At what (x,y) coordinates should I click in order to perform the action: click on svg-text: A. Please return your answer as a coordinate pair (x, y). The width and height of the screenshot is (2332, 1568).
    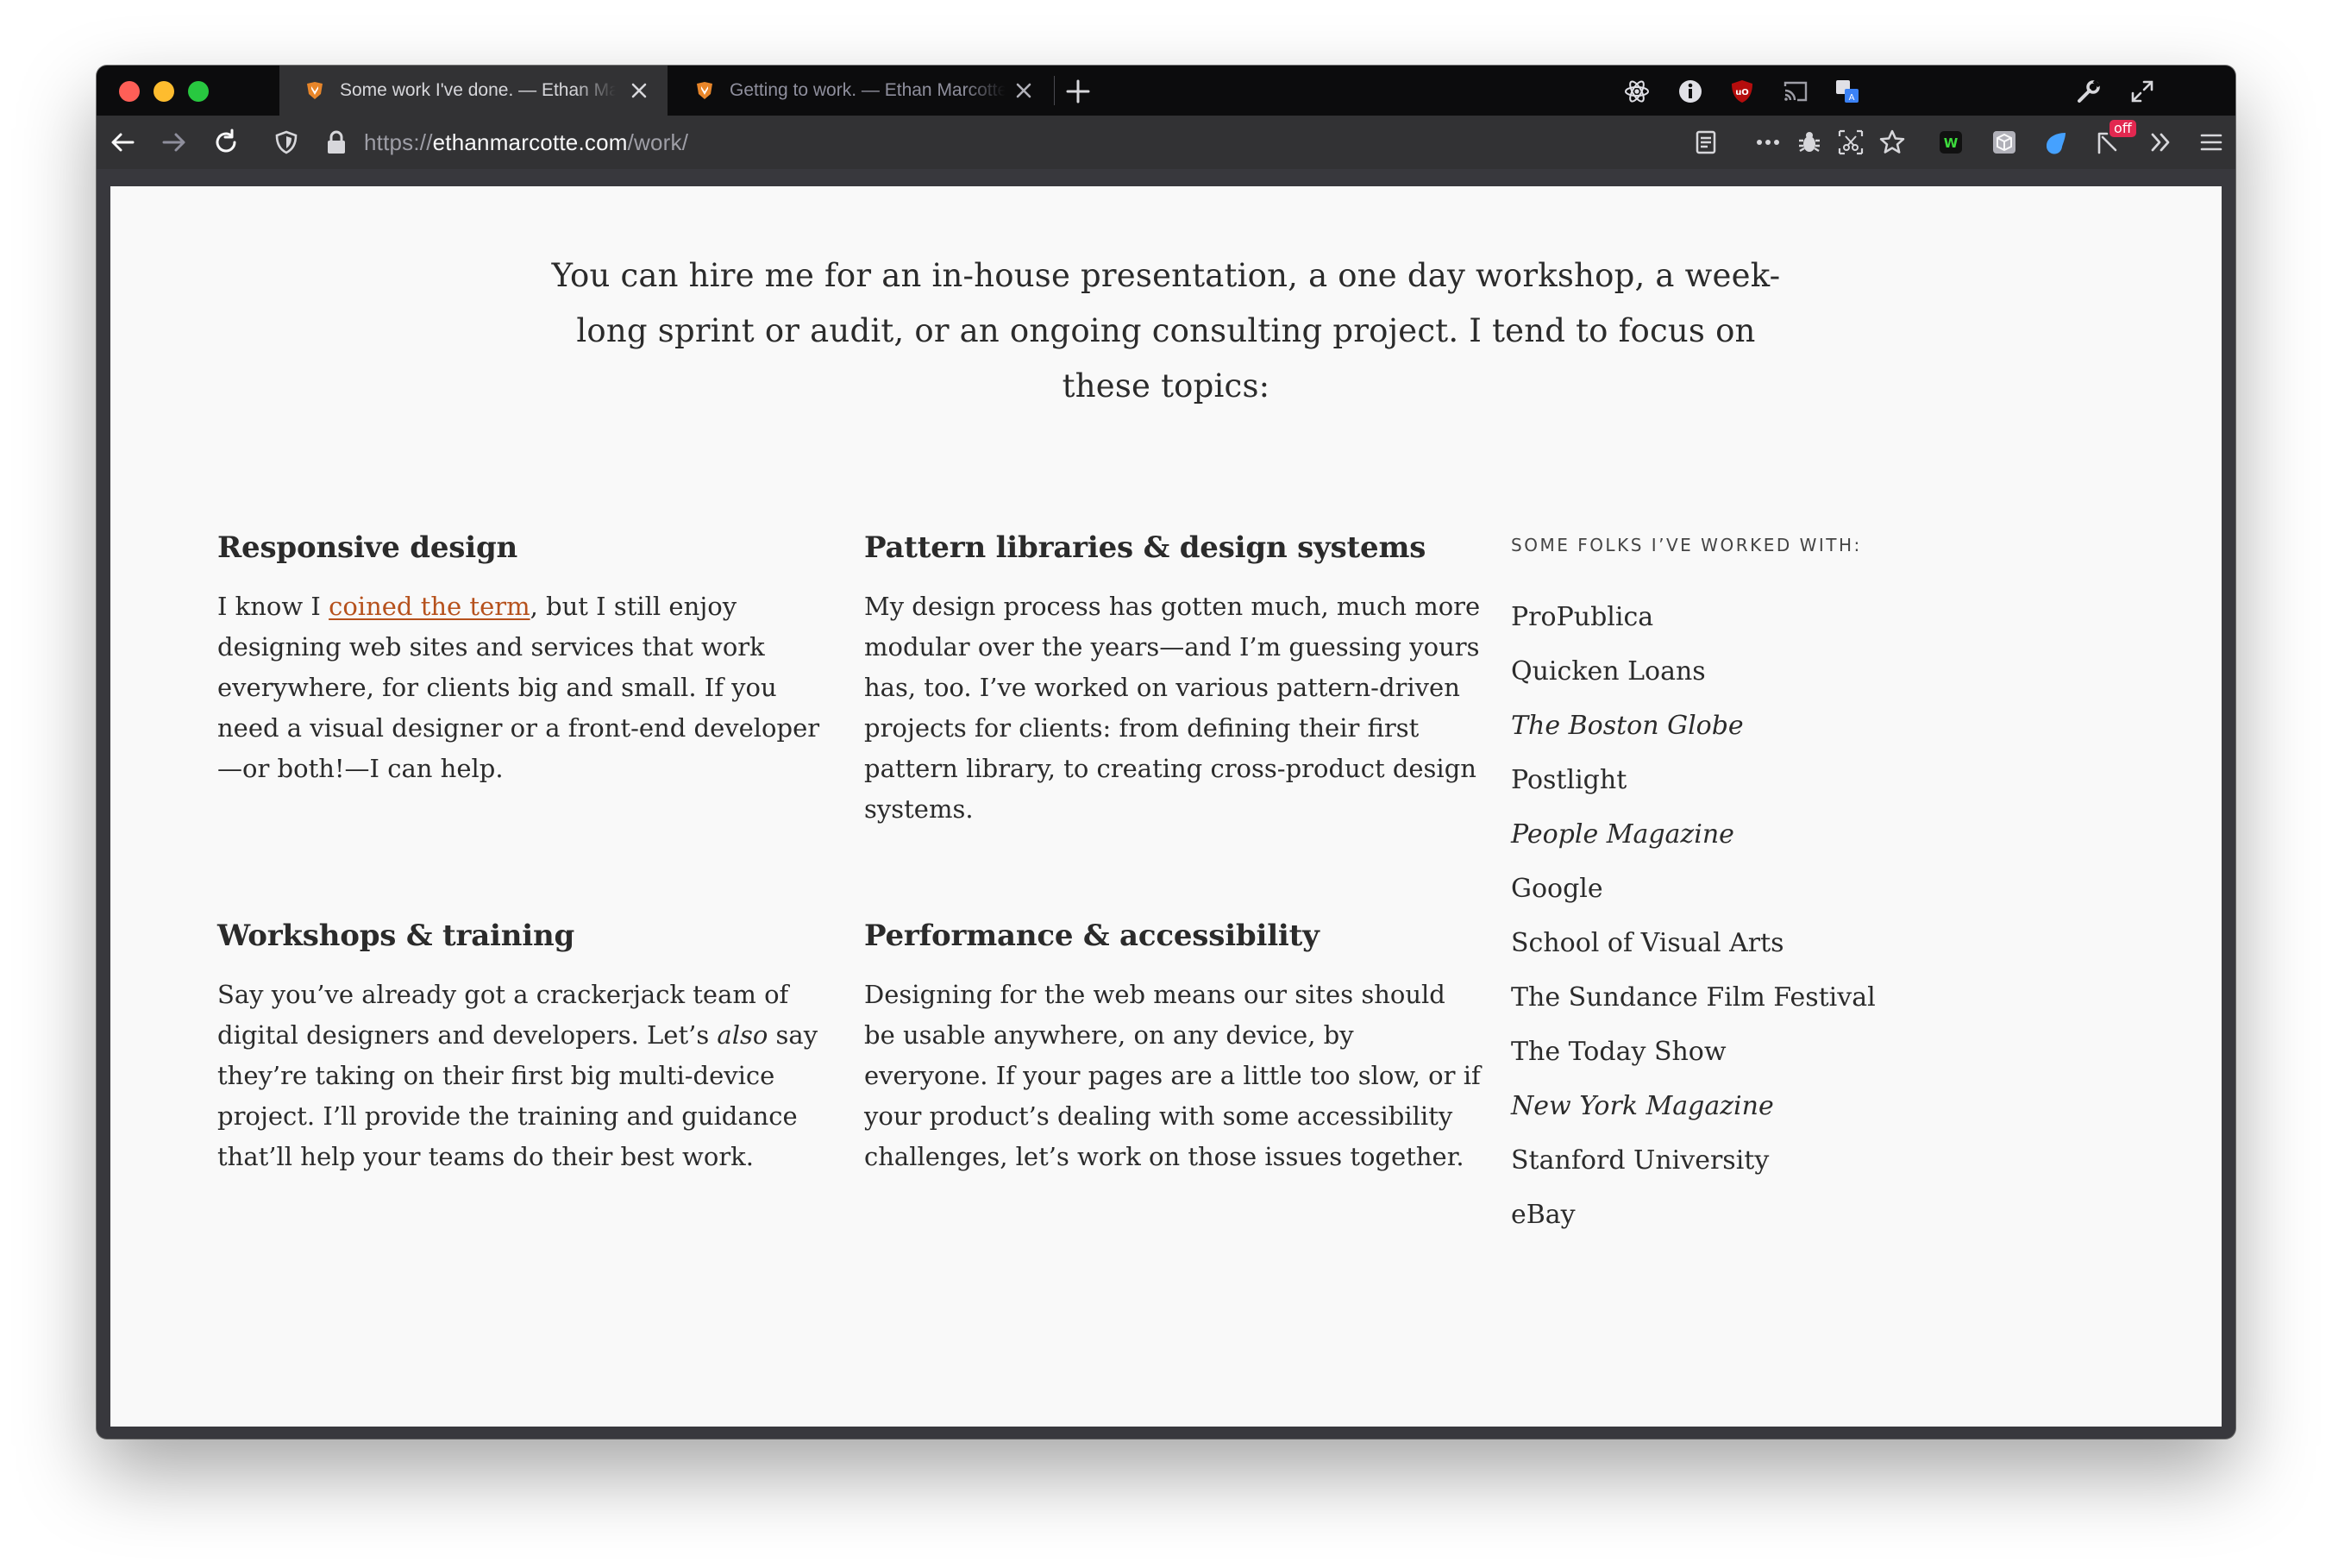
    Looking at the image, I should click on (1852, 98).